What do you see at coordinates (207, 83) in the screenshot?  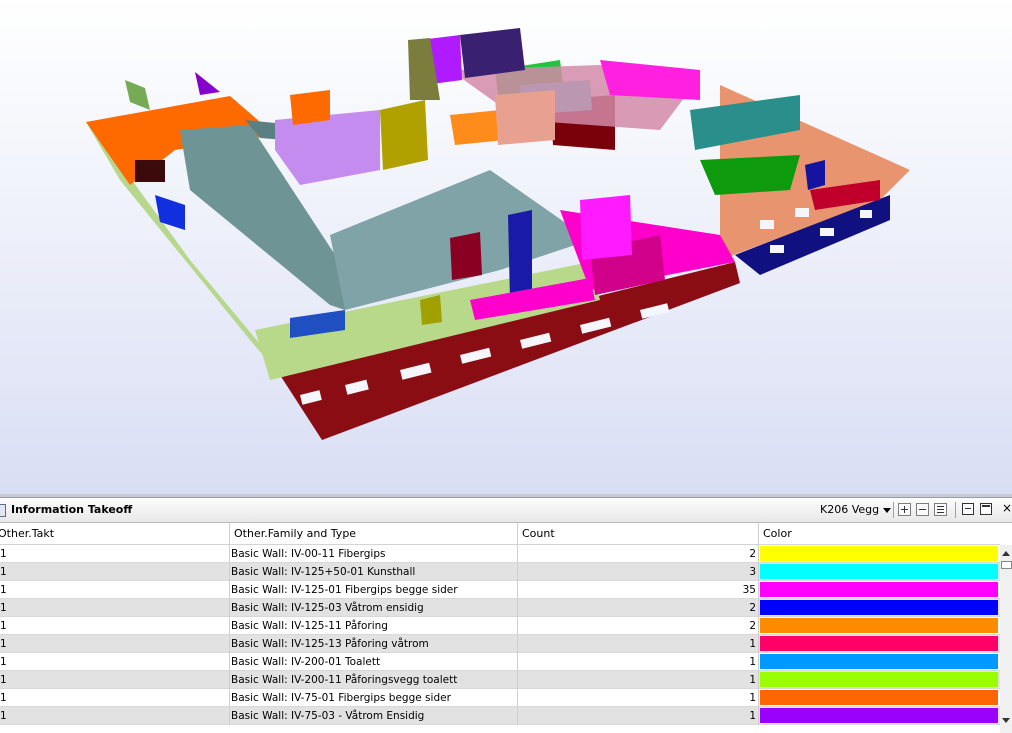 I see `wall-violet-left` at bounding box center [207, 83].